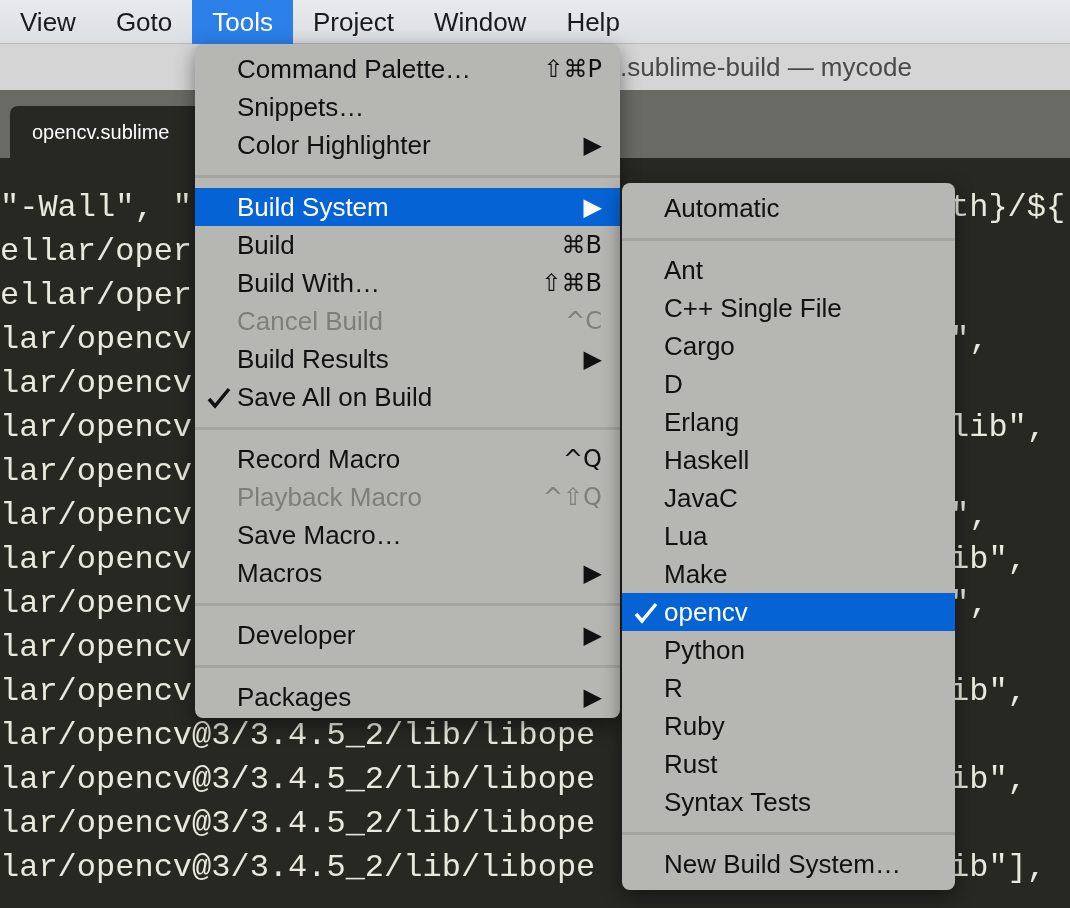 Image resolution: width=1070 pixels, height=908 pixels. I want to click on menu-bar-item: Tools, so click(242, 22).